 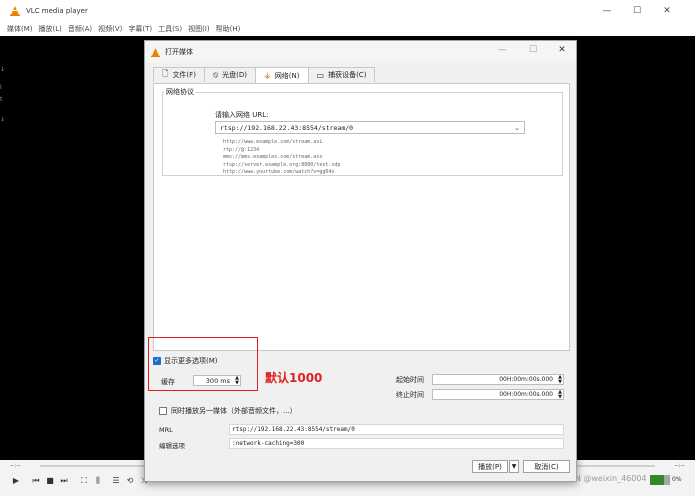 I want to click on mrl-field: rtsp://192.168.22.43:8554/stream/0, so click(x=396, y=429).